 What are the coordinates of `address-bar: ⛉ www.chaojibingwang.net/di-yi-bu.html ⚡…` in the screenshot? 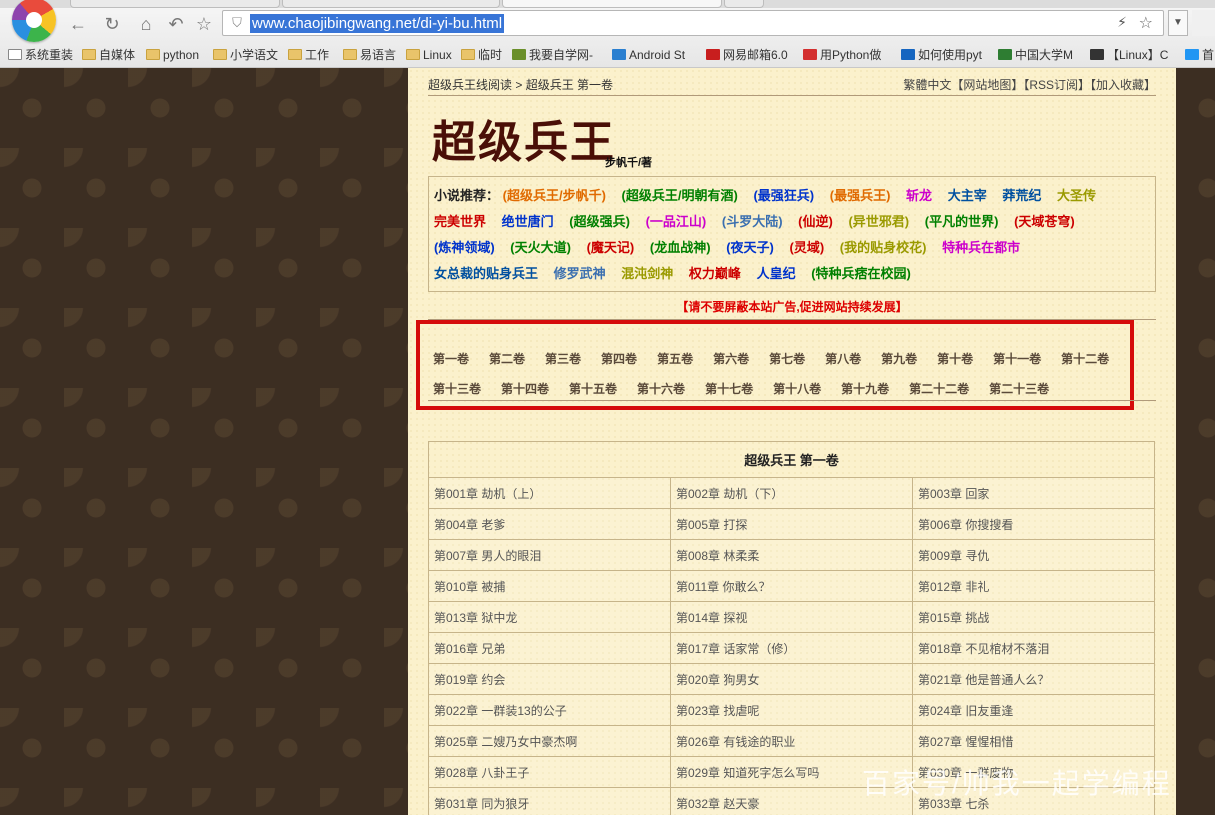 It's located at (693, 23).